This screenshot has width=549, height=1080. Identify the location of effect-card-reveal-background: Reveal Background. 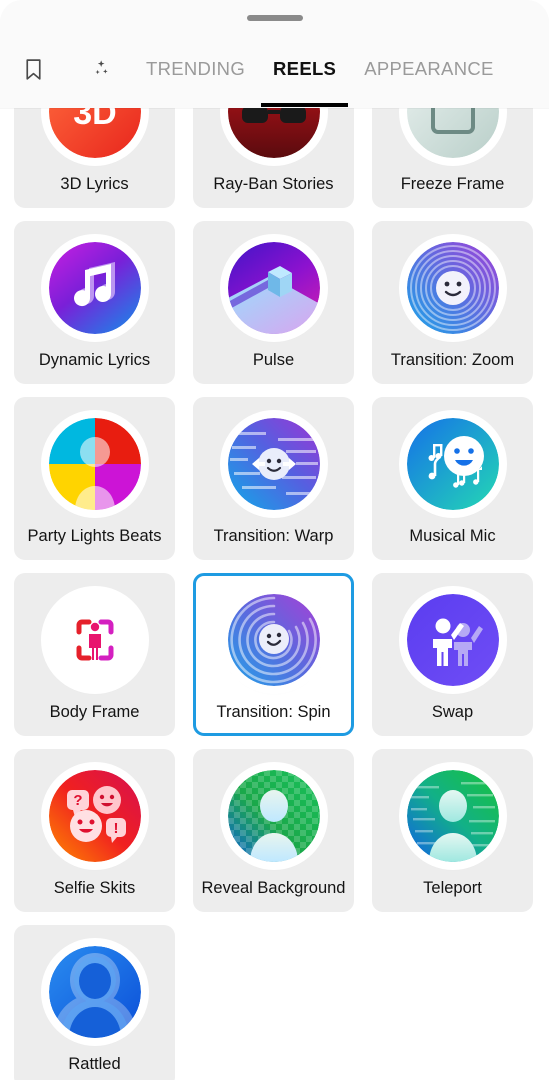
(273, 830).